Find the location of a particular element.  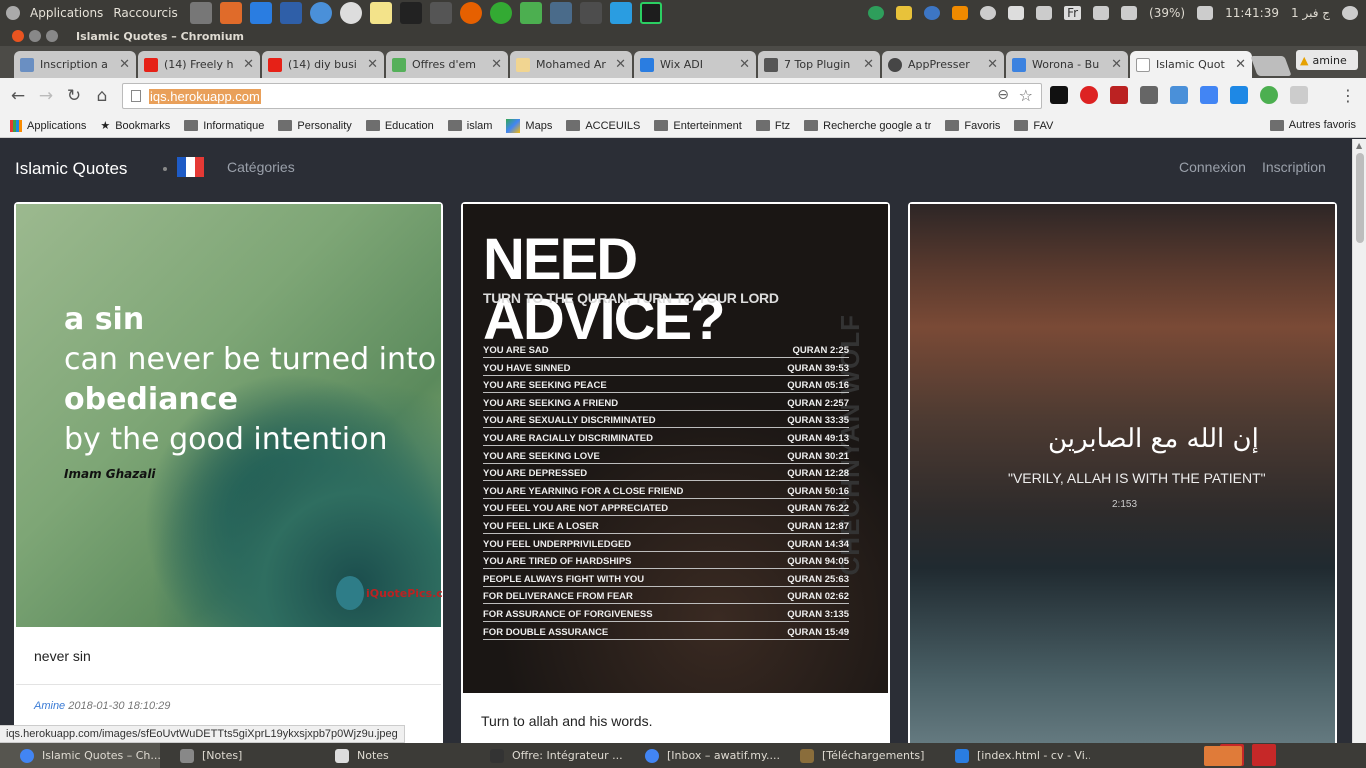

browser-tab: AppPresser ✕ is located at coordinates (943, 64).